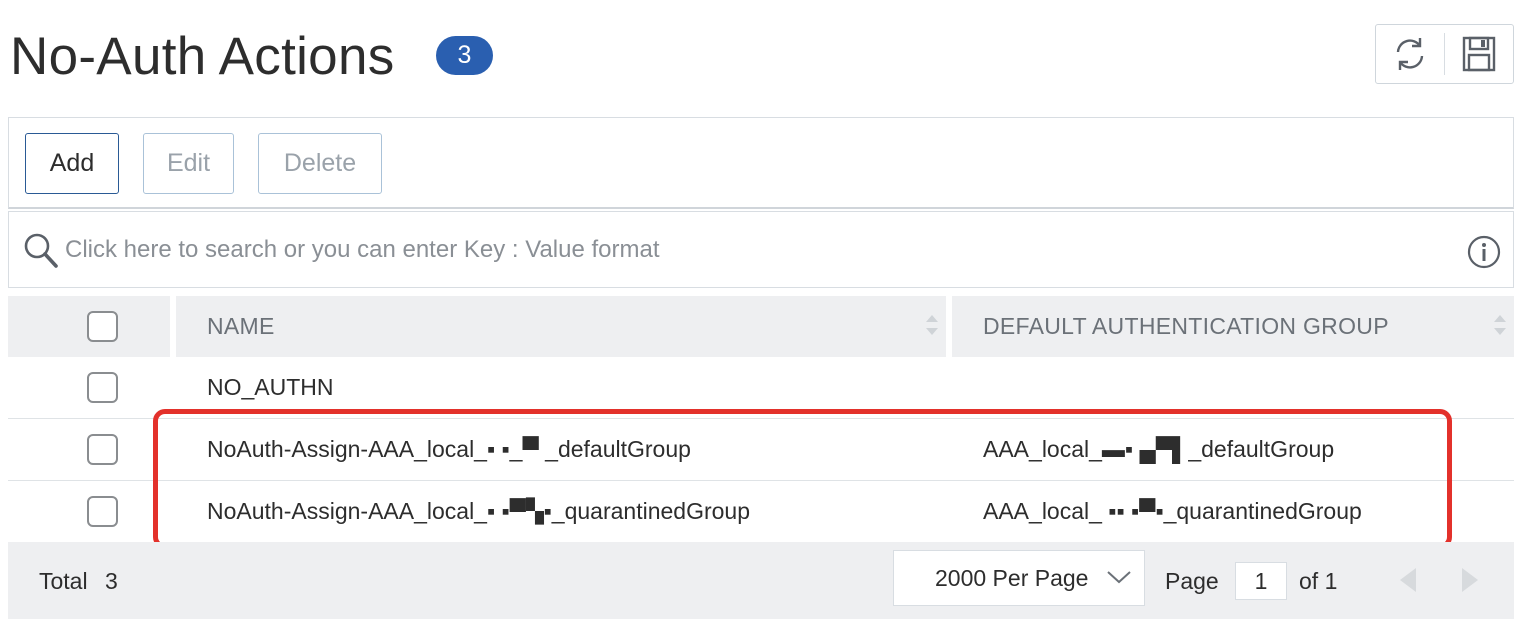  What do you see at coordinates (761, 388) in the screenshot?
I see `table-row: NO_AUTHN` at bounding box center [761, 388].